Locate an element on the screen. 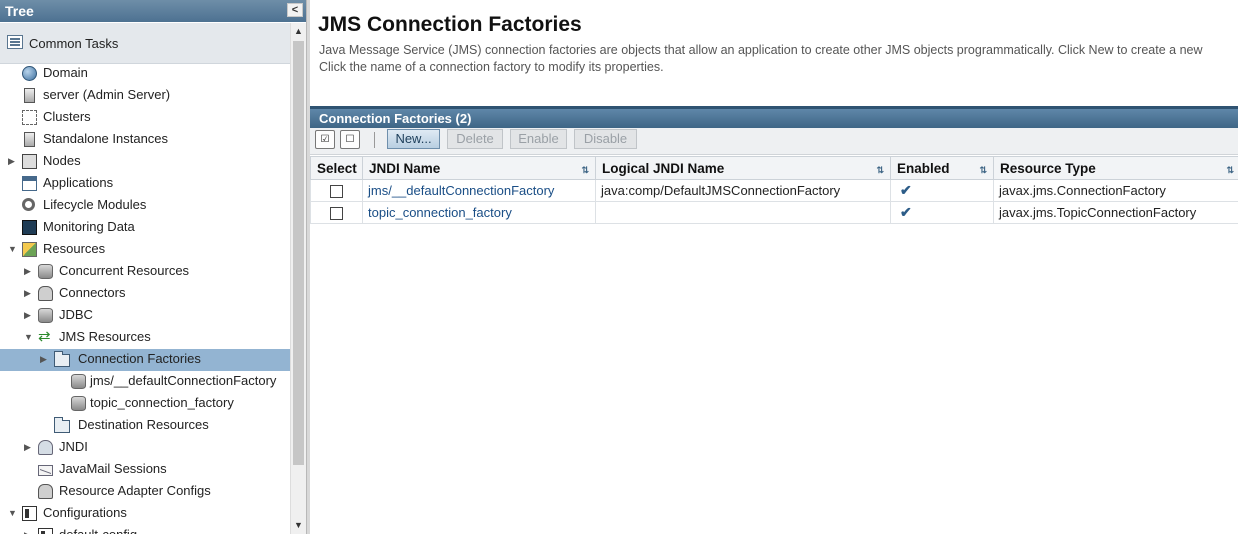 The width and height of the screenshot is (1238, 534). column-header-logical-jndi-name: Logical JNDI Name ⇅ is located at coordinates (743, 168).